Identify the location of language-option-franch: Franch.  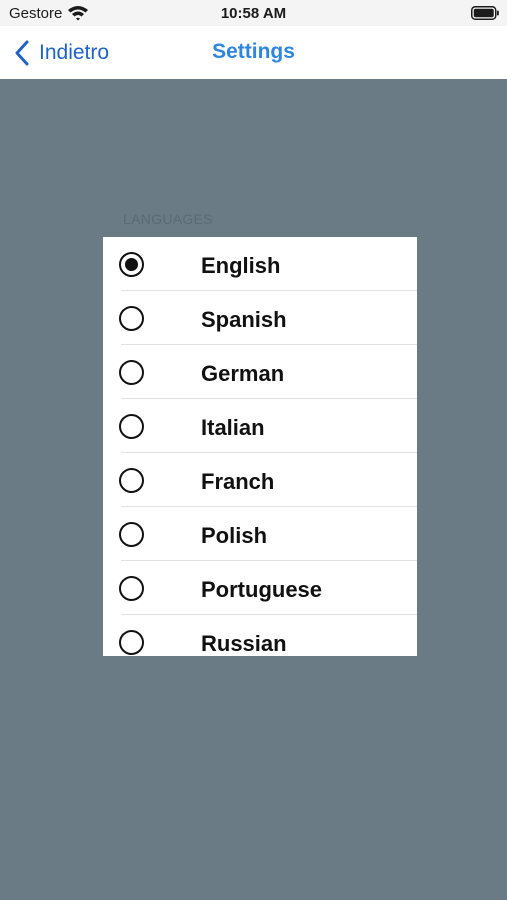
(260, 480).